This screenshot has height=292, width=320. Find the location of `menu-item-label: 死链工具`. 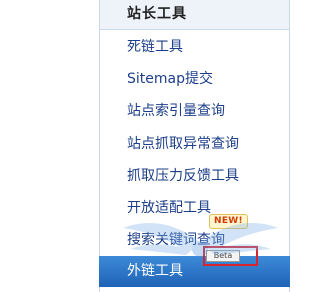

menu-item-label: 死链工具 is located at coordinates (155, 47).